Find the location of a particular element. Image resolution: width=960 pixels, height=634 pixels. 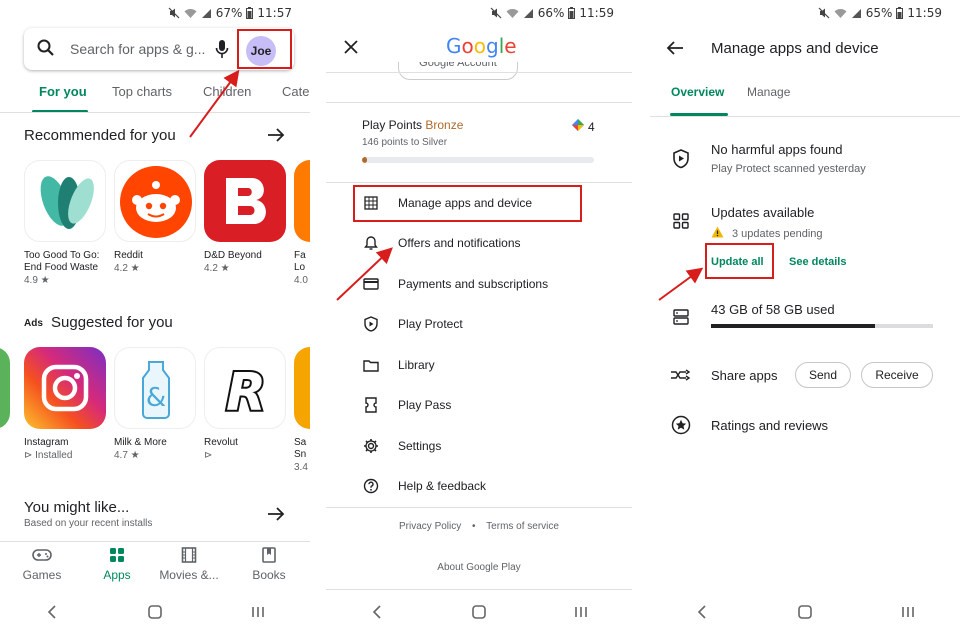

page-title: Manage apps and device is located at coordinates (795, 48).